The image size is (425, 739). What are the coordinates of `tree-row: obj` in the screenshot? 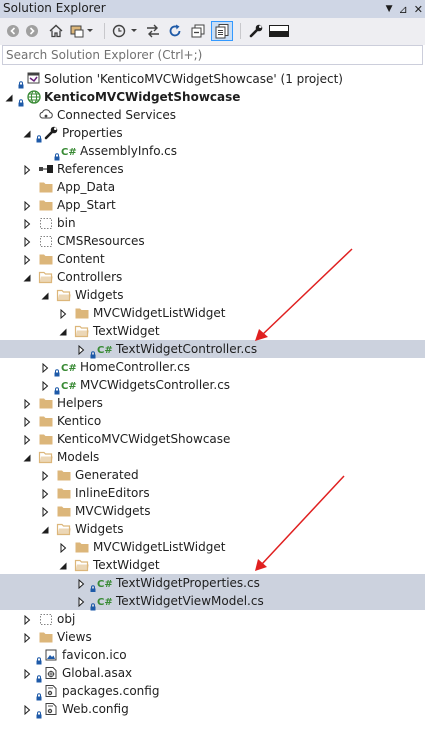 It's located at (212, 619).